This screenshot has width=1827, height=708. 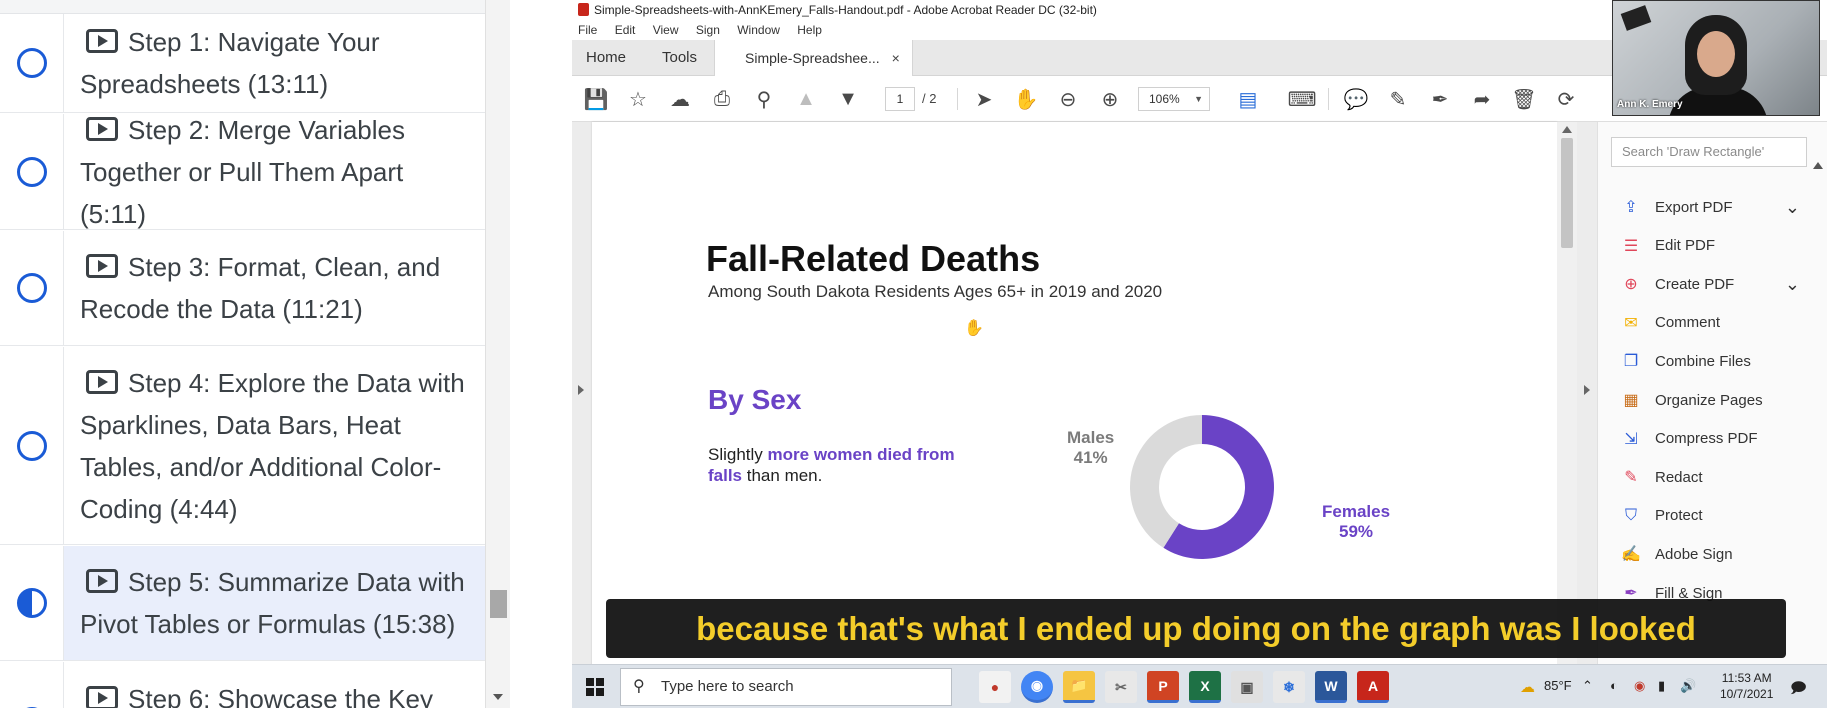 I want to click on clock-time: 11:53 AM, so click(x=1746, y=678).